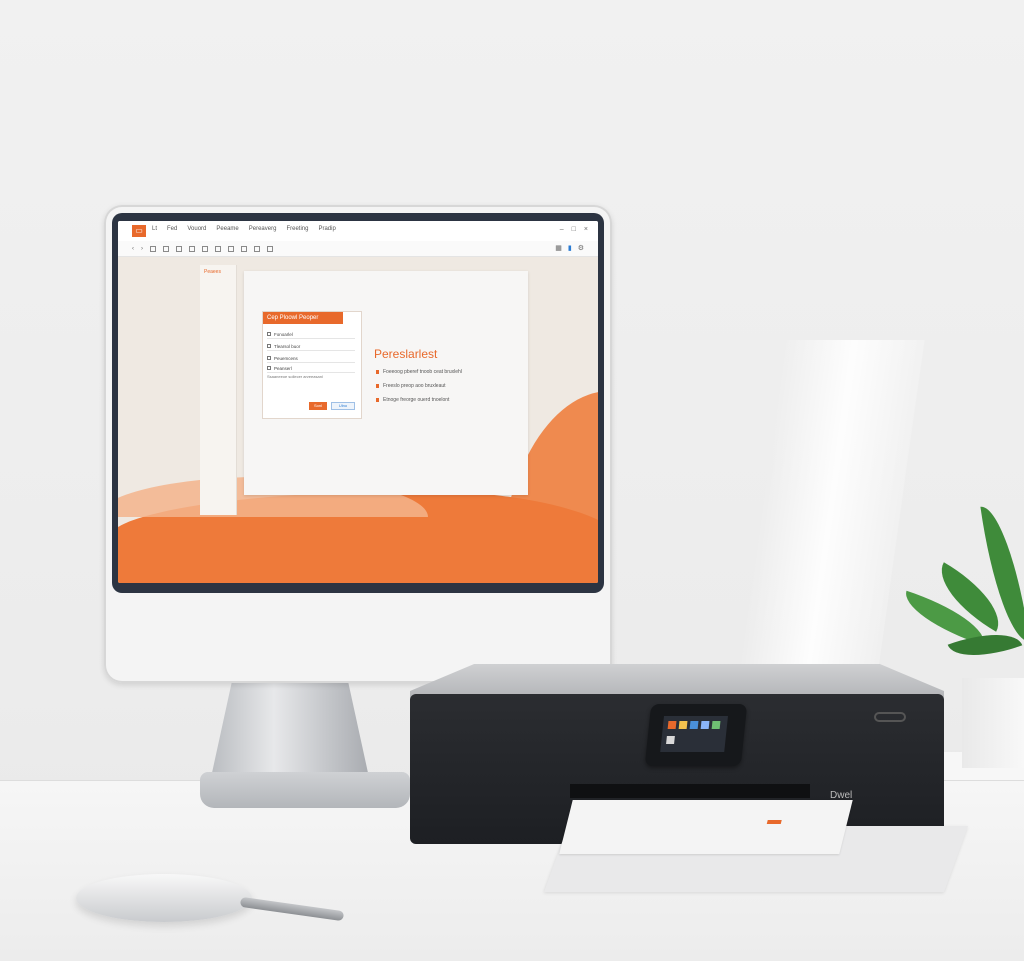  I want to click on document-tab: Peaees, so click(212, 272).